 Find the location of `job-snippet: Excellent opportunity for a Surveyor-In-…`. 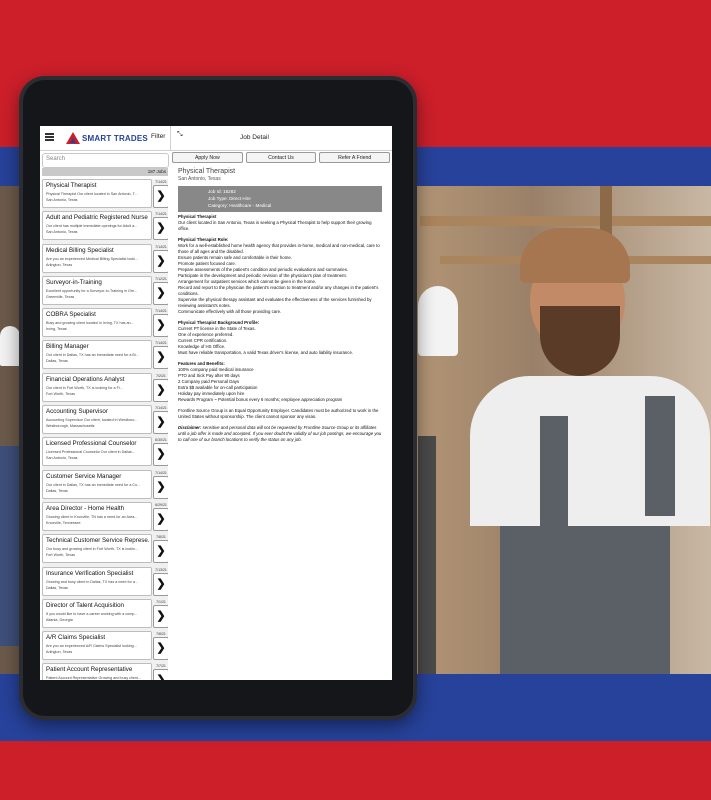

job-snippet: Excellent opportunity for a Surveyor-In-… is located at coordinates (92, 290).